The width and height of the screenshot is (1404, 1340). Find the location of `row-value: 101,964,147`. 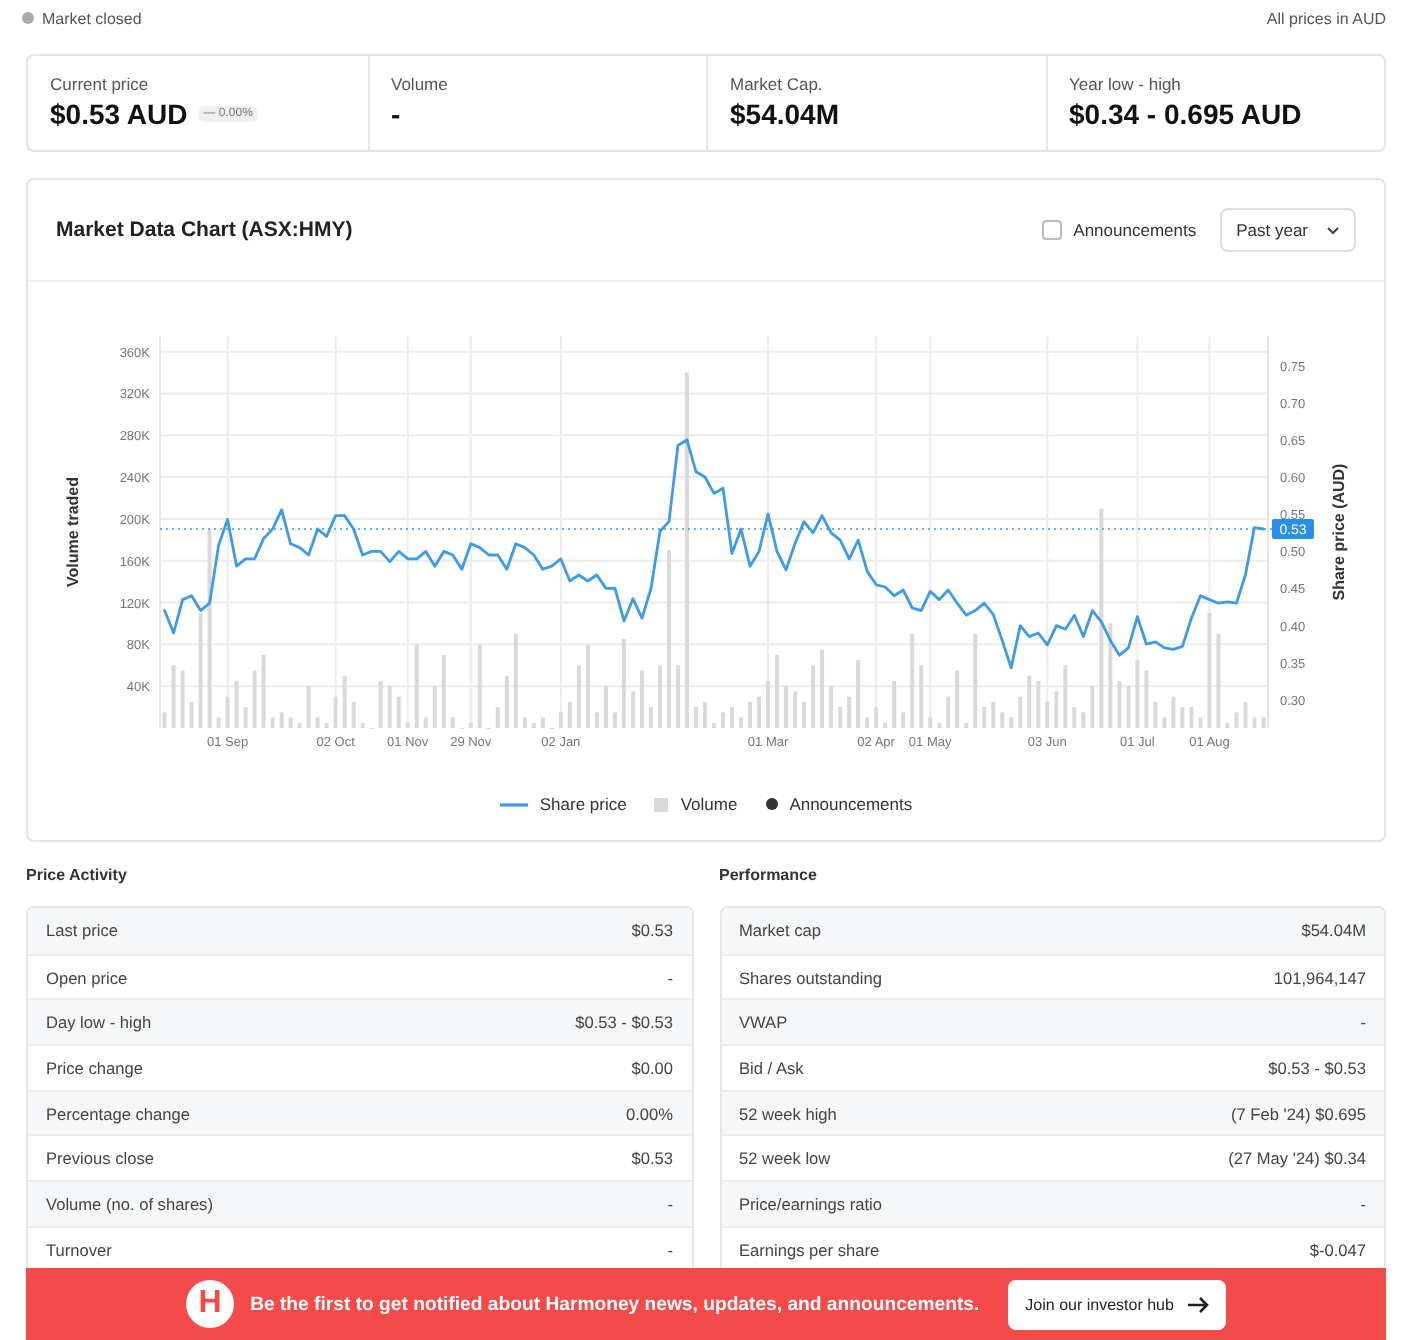

row-value: 101,964,147 is located at coordinates (1319, 977).